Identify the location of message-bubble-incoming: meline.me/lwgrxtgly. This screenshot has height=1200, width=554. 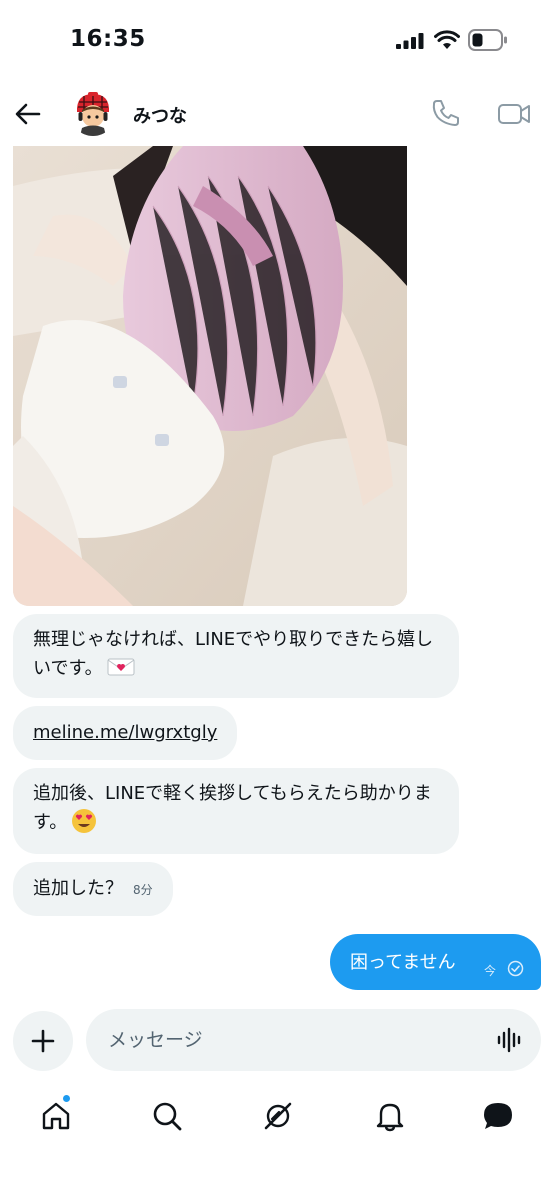
(125, 733).